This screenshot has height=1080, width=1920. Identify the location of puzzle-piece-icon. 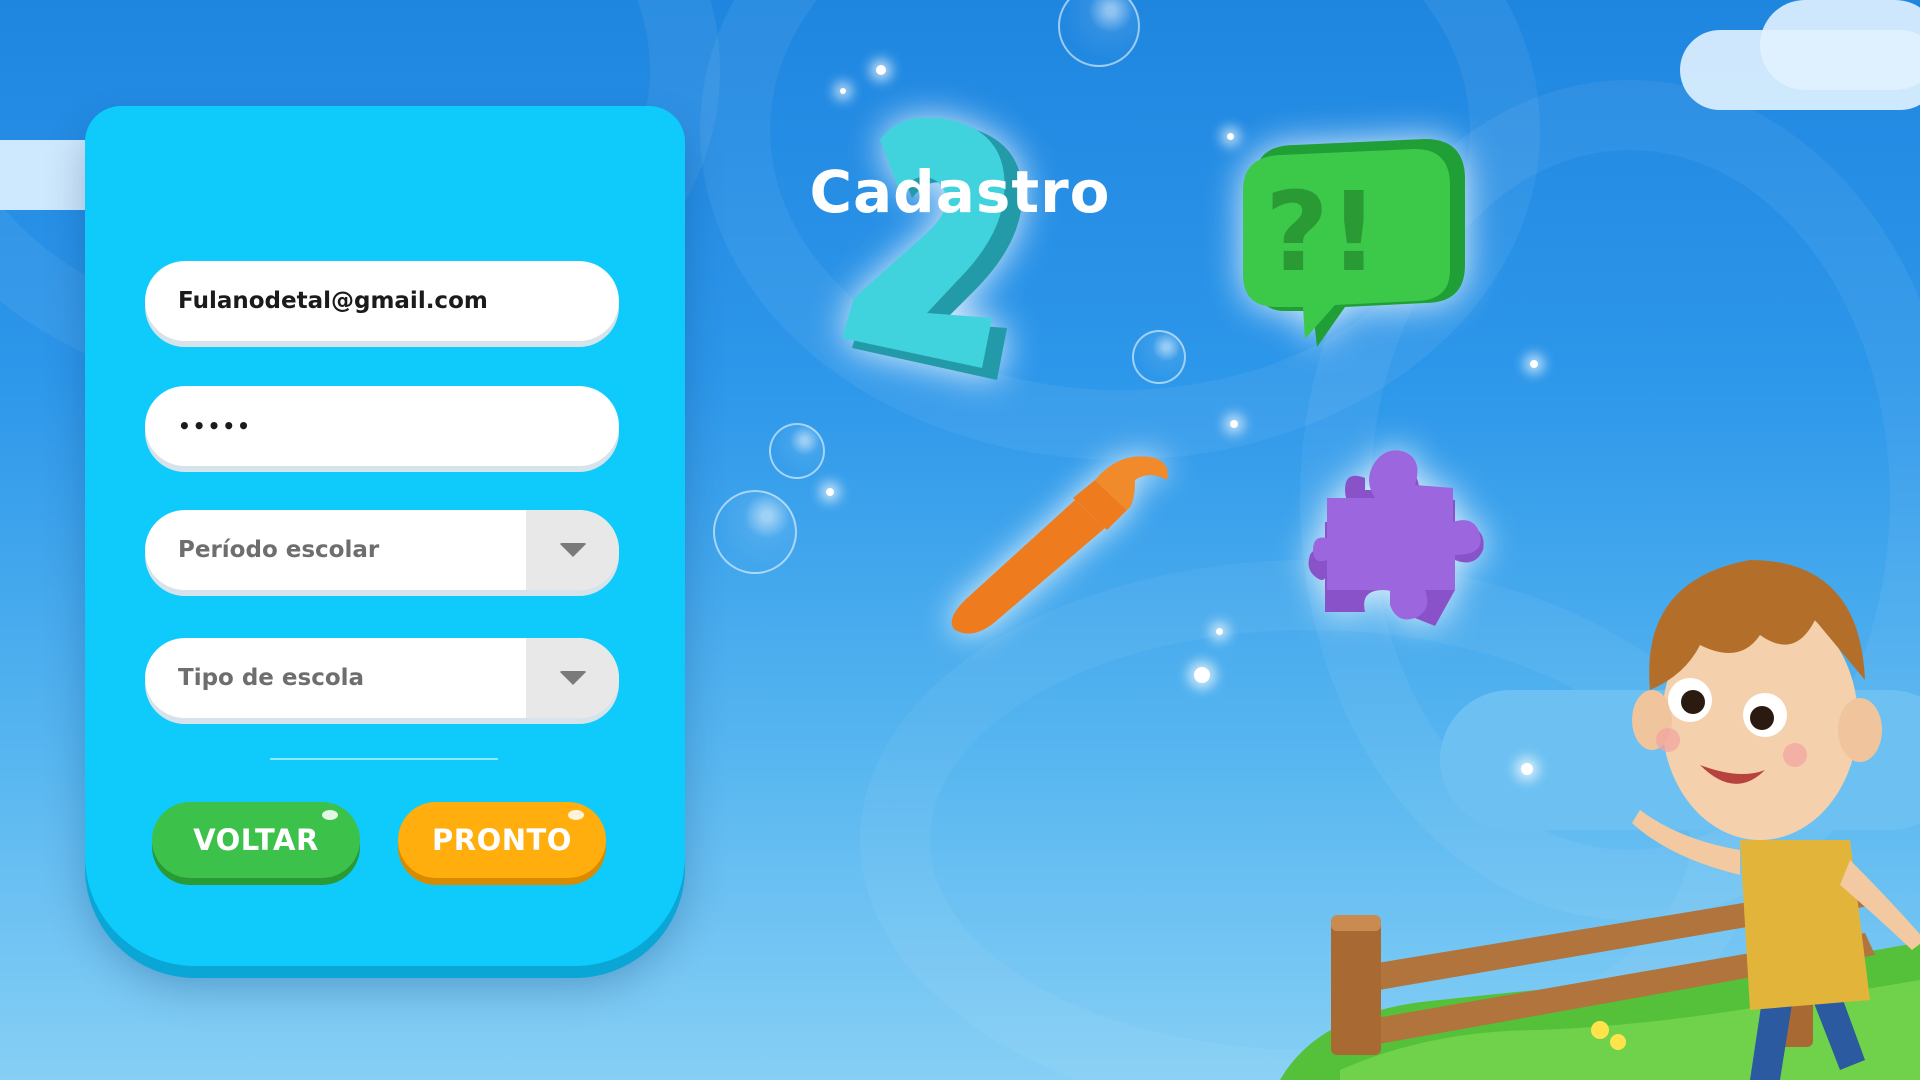
(1400, 540).